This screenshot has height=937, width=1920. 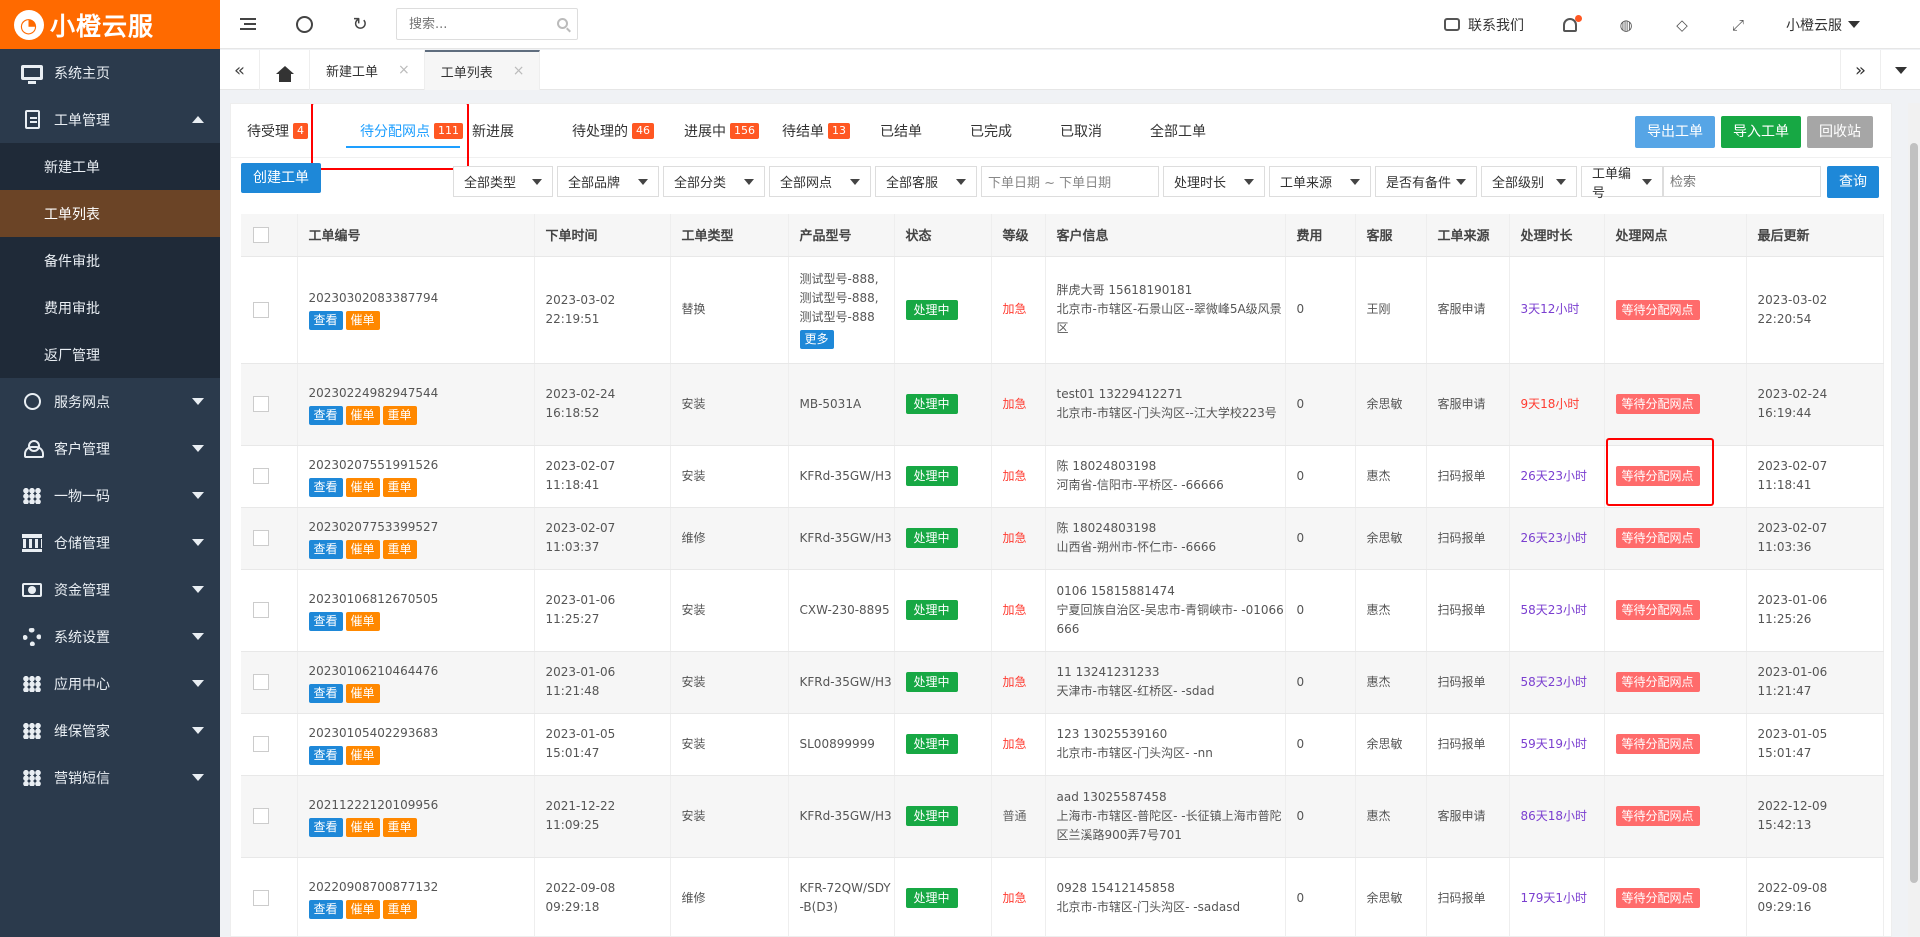 What do you see at coordinates (1015, 131) in the screenshot?
I see `status-tab-7: 已完成` at bounding box center [1015, 131].